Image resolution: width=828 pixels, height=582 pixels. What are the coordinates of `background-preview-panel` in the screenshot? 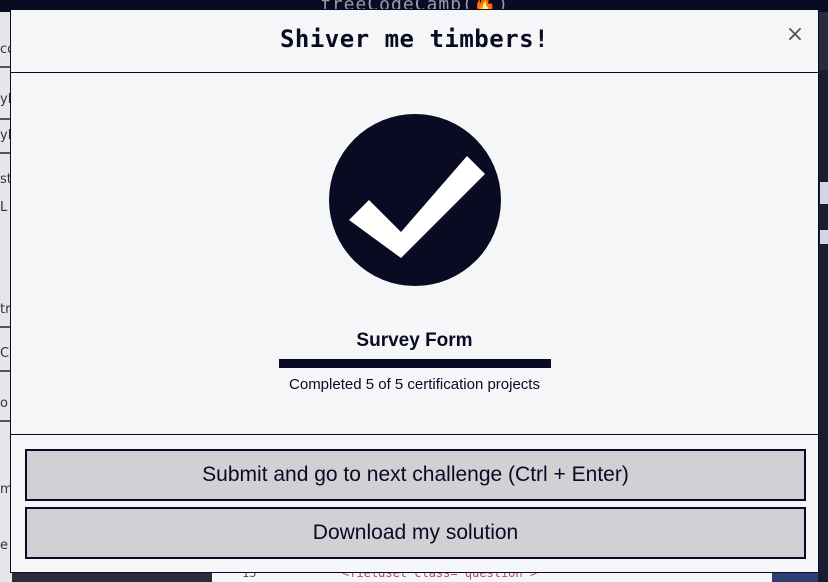 It's located at (823, 326).